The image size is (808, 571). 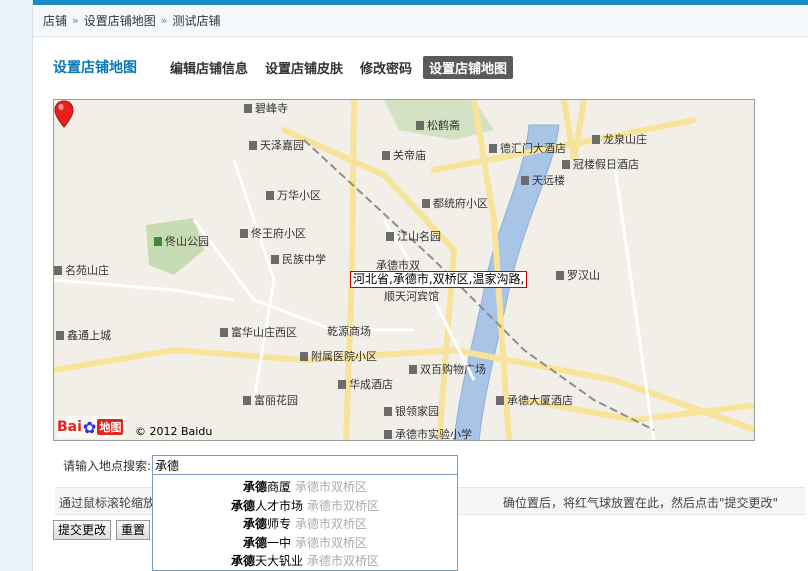 I want to click on page-title: 设置店铺地图, so click(x=95, y=68).